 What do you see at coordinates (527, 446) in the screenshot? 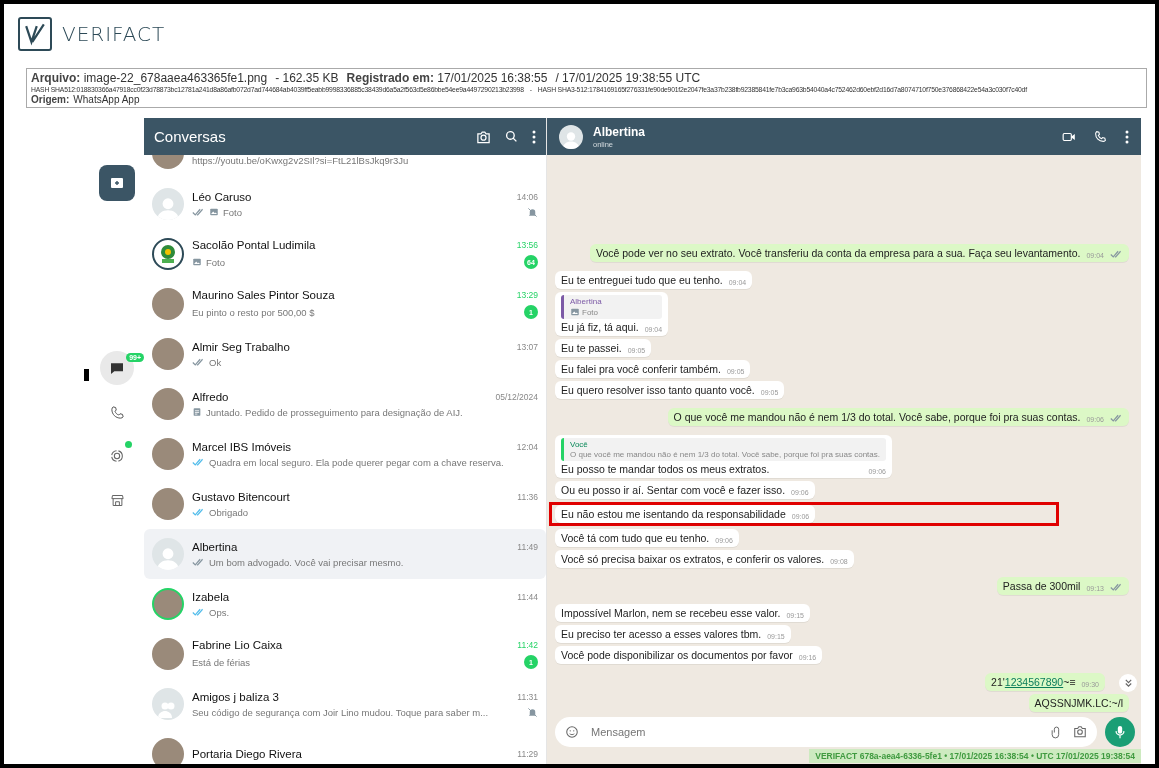
I see `chat-time: 12:04` at bounding box center [527, 446].